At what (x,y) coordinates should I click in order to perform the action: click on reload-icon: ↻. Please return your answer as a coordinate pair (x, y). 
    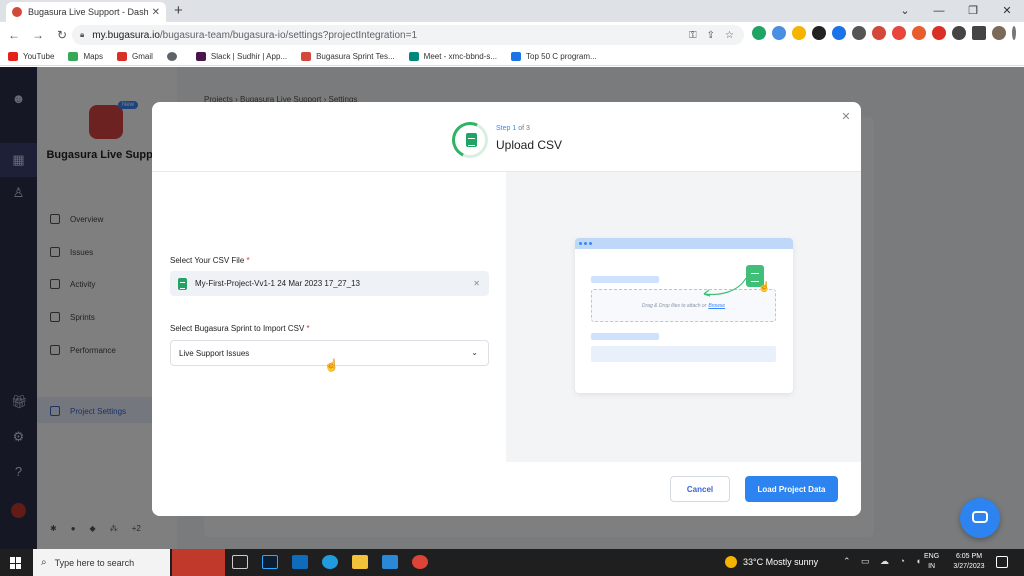
    Looking at the image, I should click on (62, 35).